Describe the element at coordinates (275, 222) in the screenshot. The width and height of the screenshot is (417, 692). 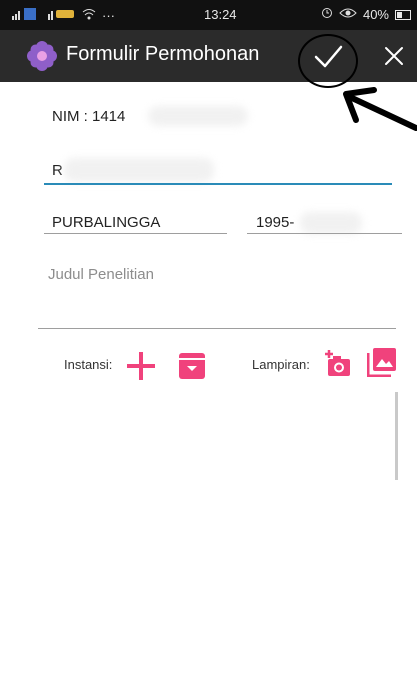
I see `birthdate-field: 1995-` at that location.